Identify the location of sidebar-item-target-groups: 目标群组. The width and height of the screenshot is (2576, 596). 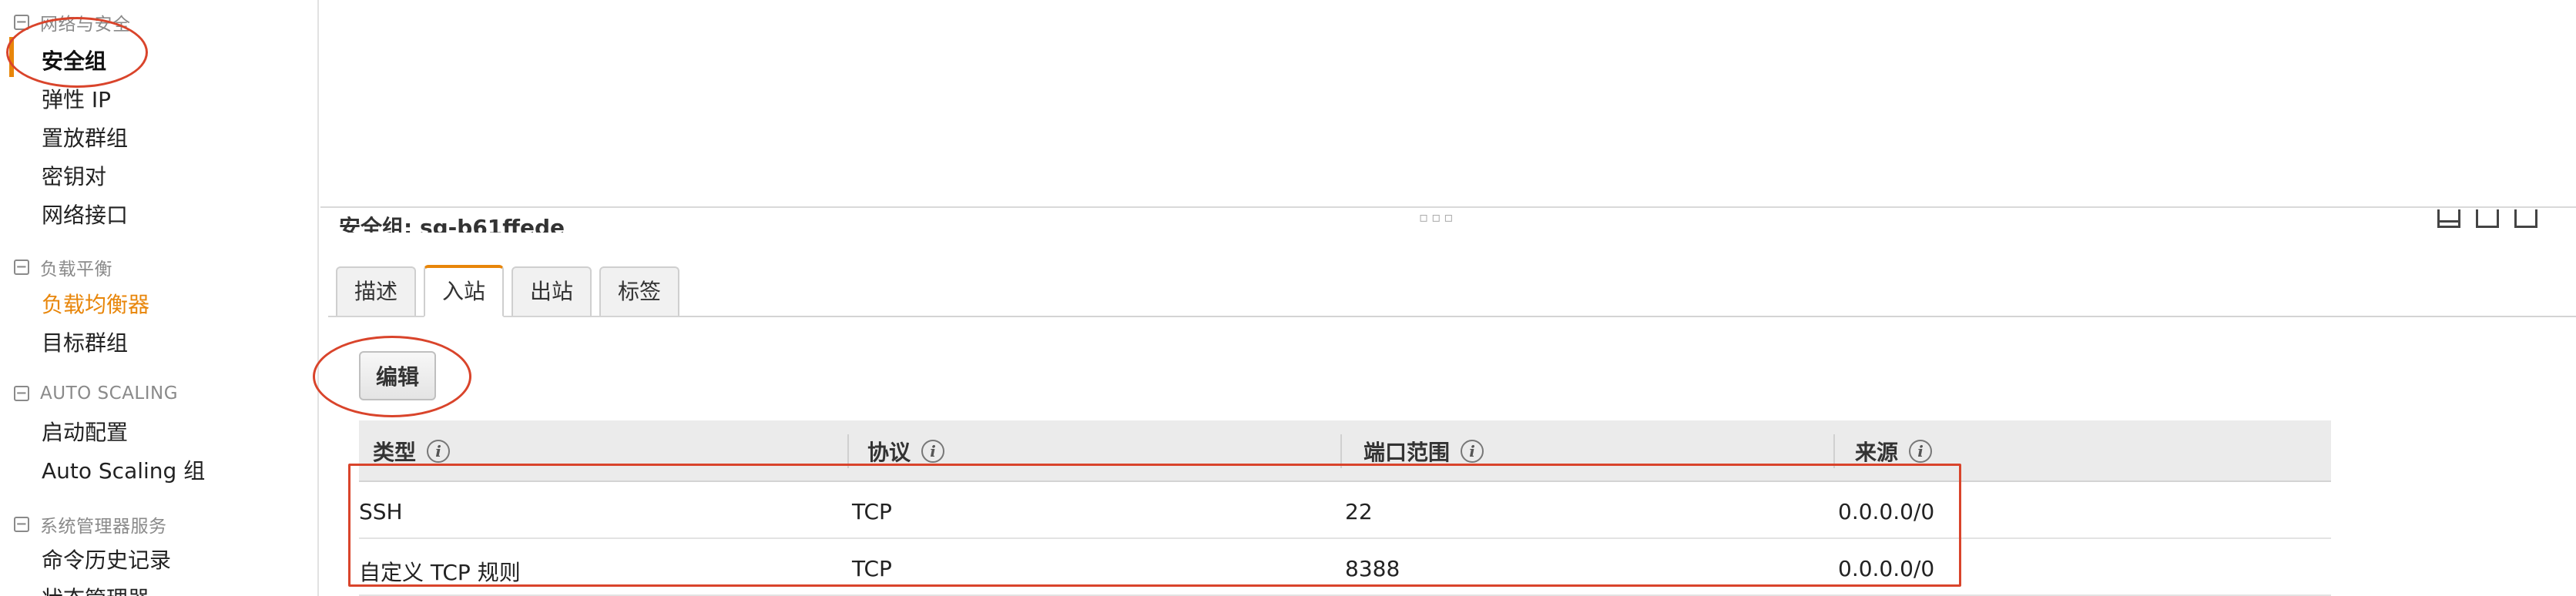
(85, 342).